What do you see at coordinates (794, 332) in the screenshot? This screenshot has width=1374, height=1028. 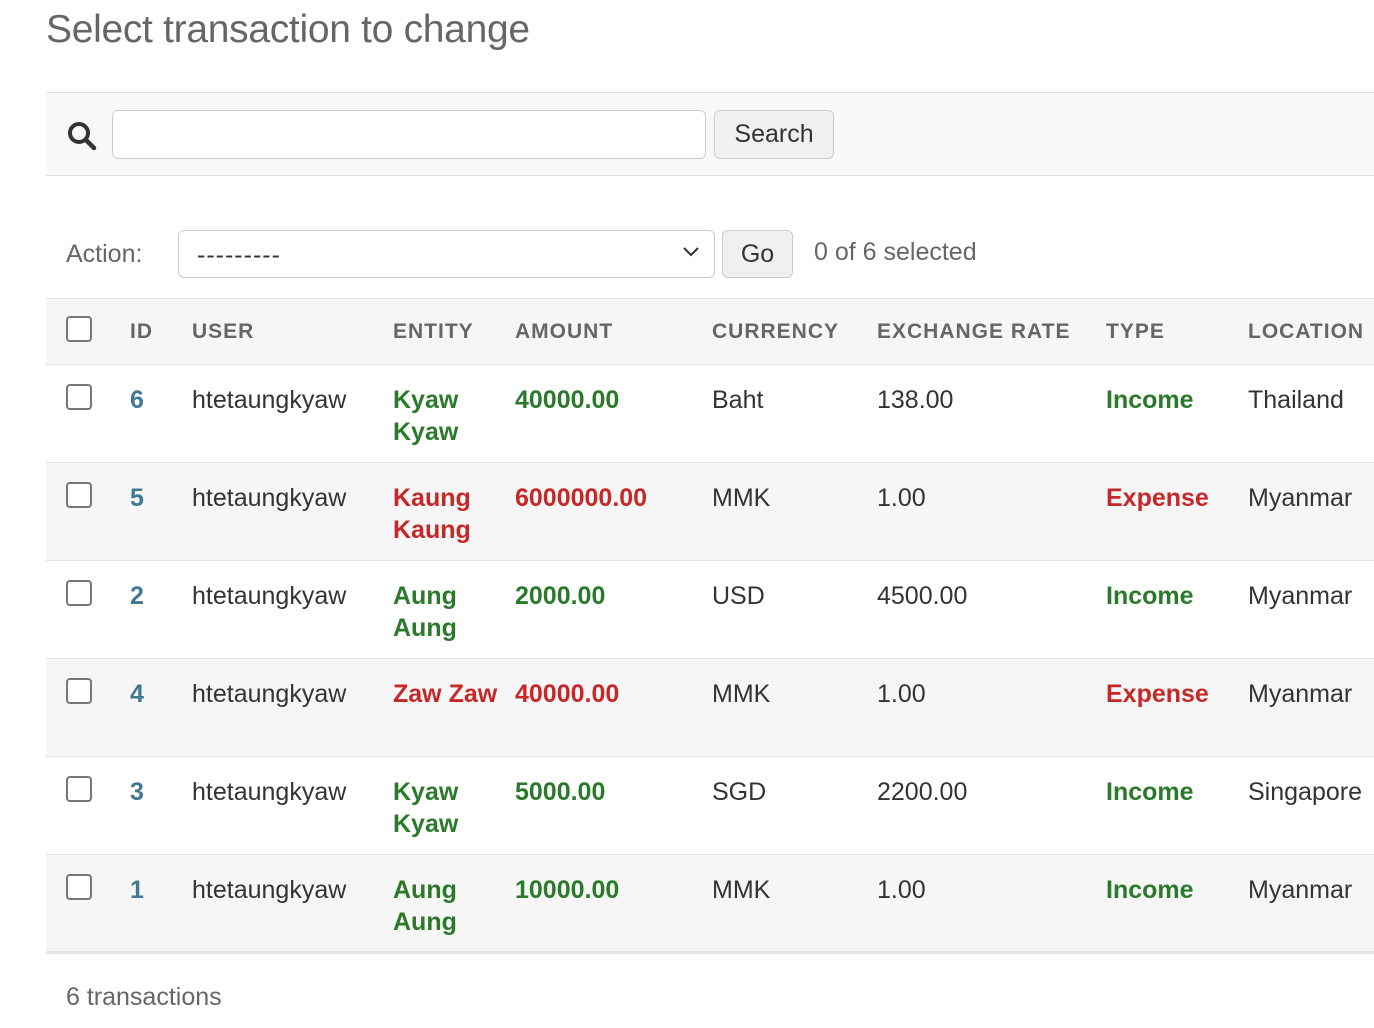 I see `column-header-currency: CURRENCY` at bounding box center [794, 332].